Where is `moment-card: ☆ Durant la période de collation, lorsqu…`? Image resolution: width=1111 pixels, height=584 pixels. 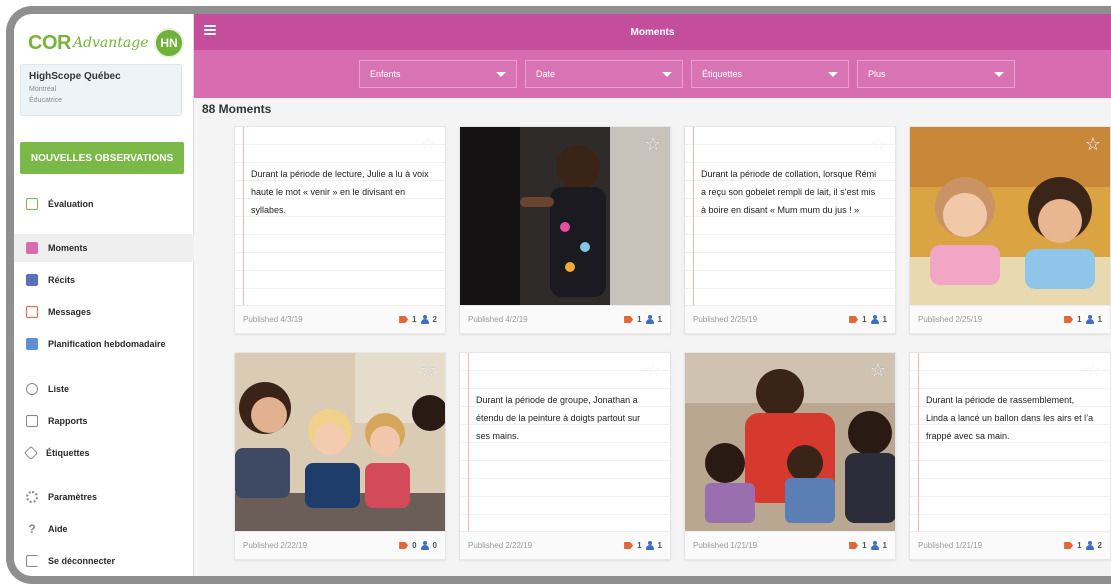 moment-card: ☆ Durant la période de collation, lorsqu… is located at coordinates (790, 230).